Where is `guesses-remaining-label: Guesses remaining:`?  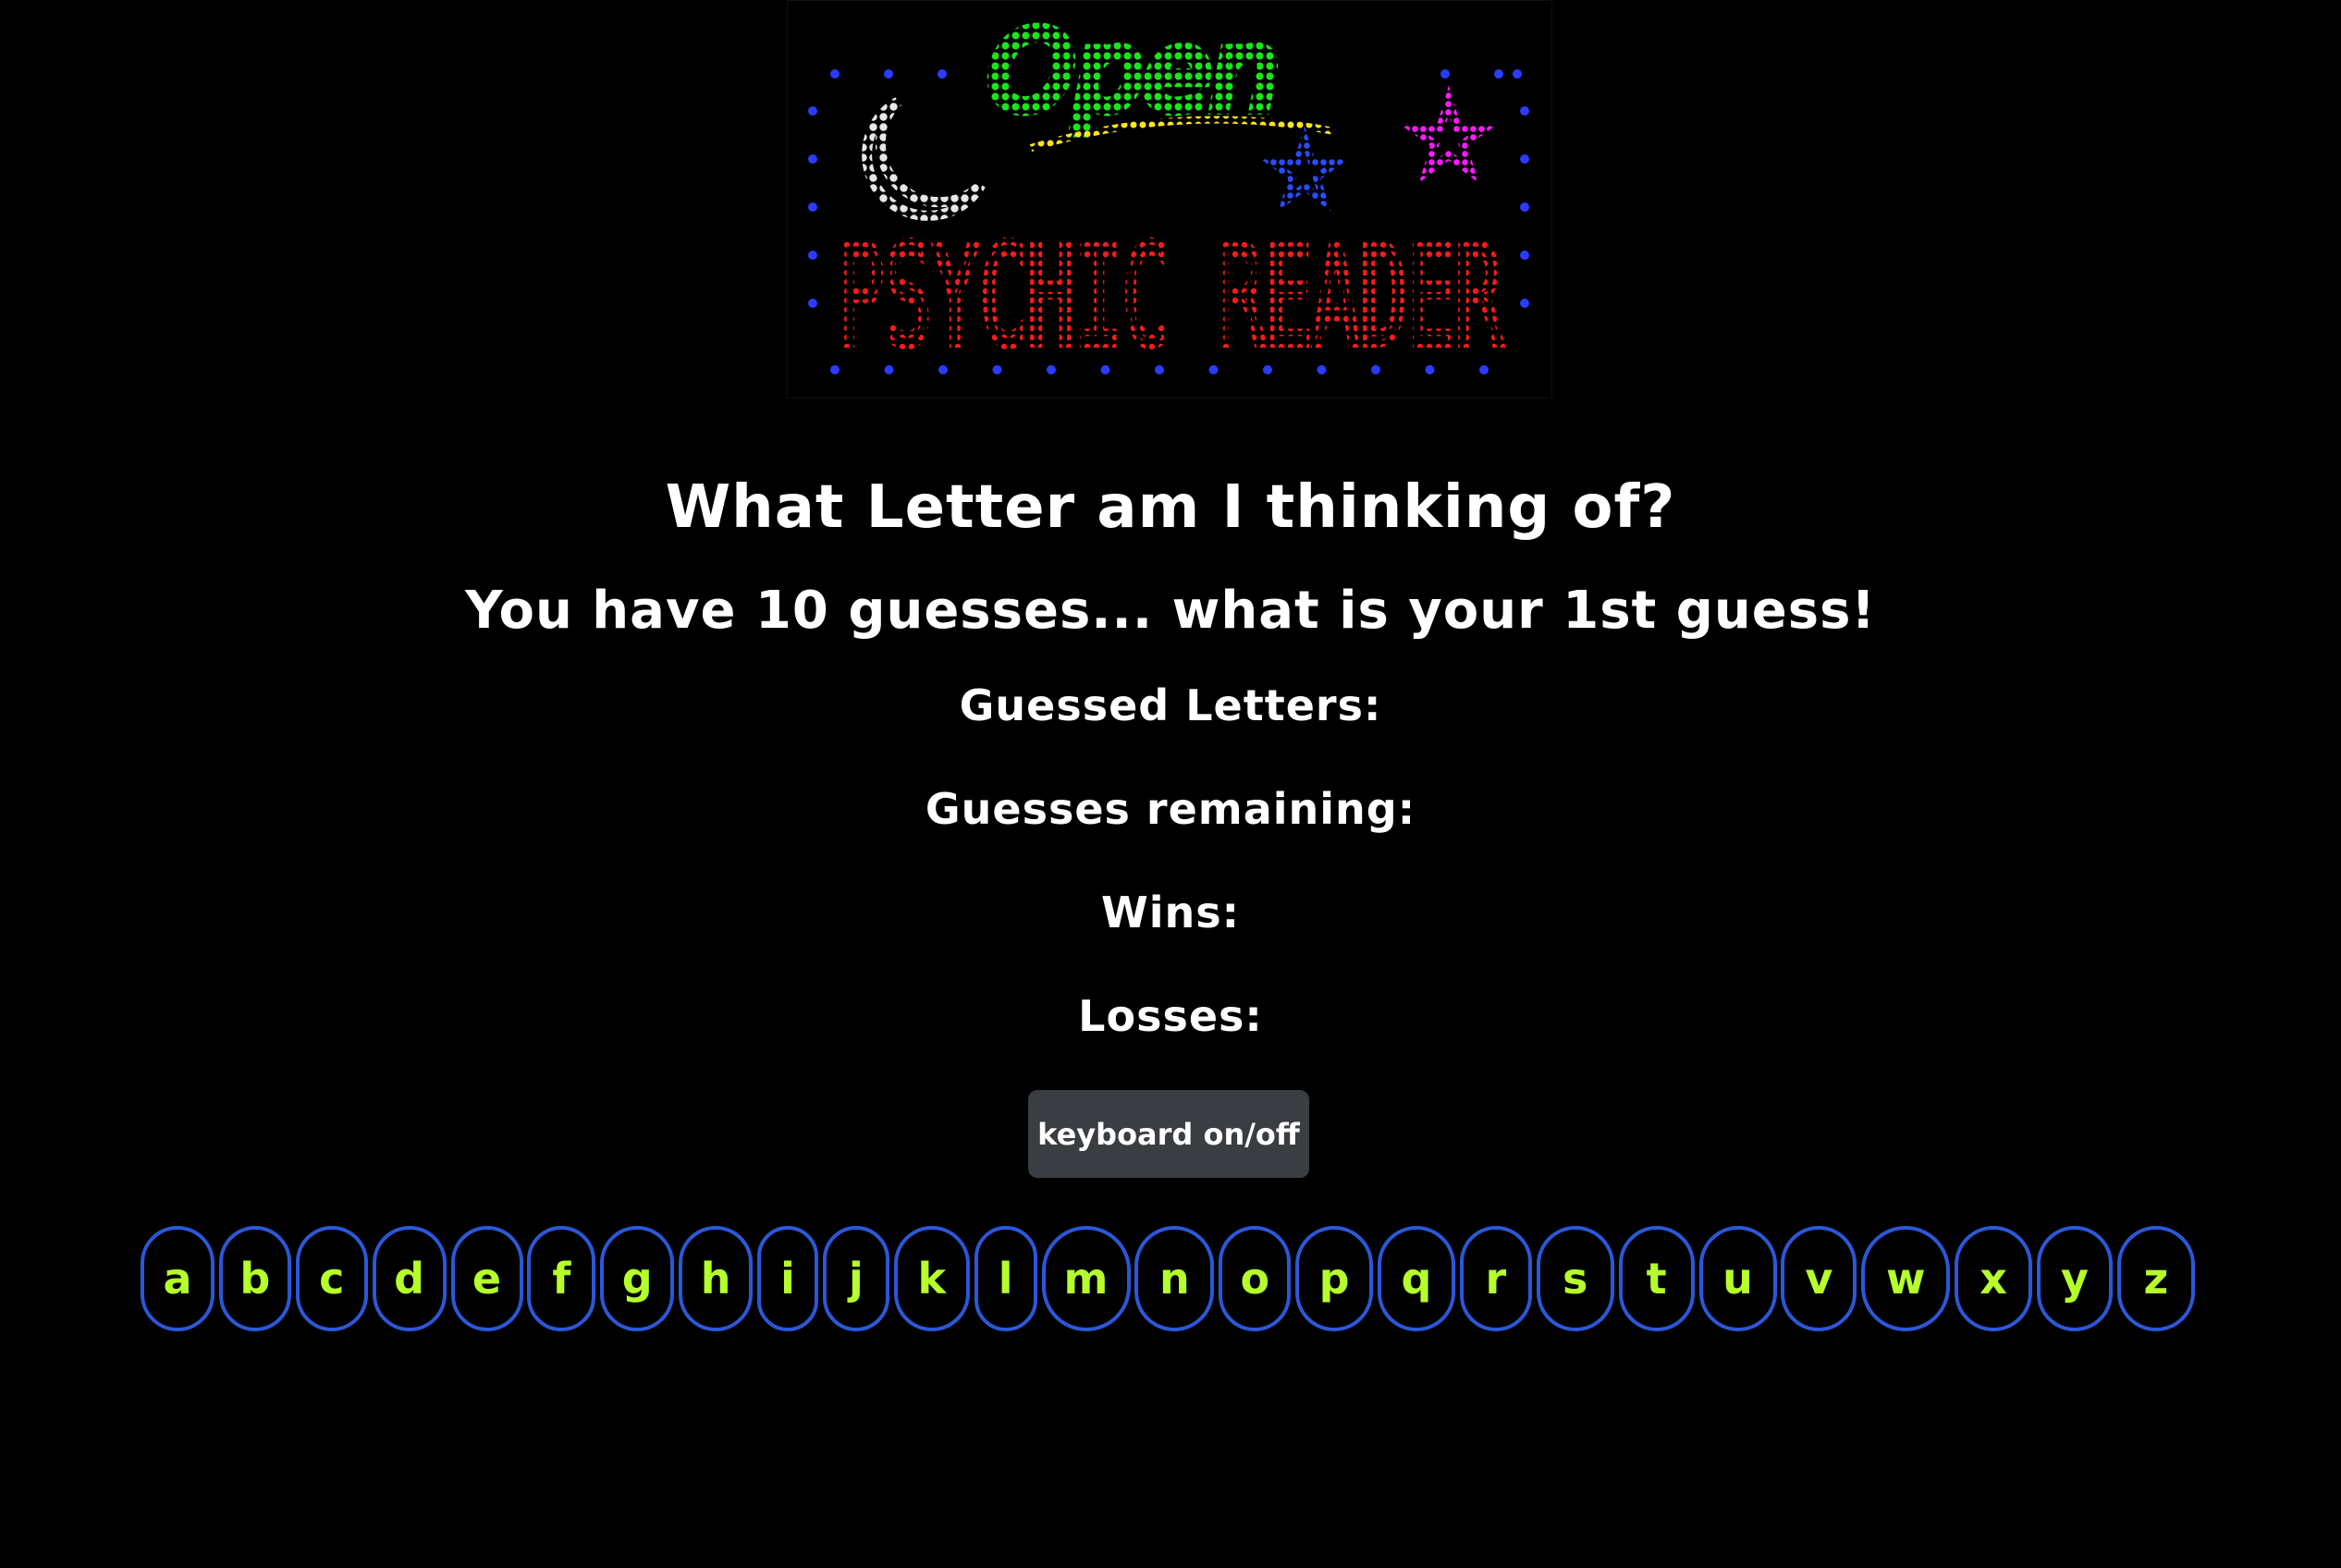 guesses-remaining-label: Guesses remaining: is located at coordinates (1170, 809).